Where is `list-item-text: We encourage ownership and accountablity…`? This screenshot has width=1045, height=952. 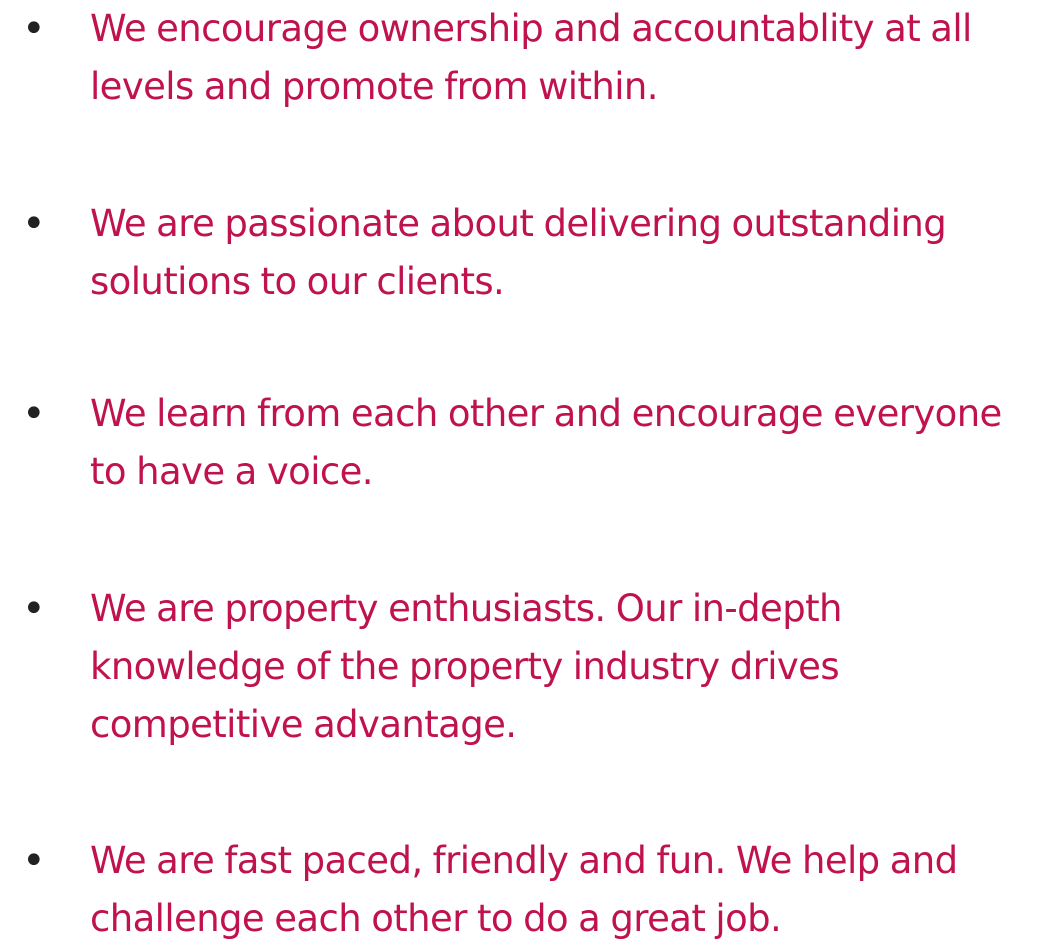
list-item-text: We encourage ownership and accountablity… is located at coordinates (531, 57).